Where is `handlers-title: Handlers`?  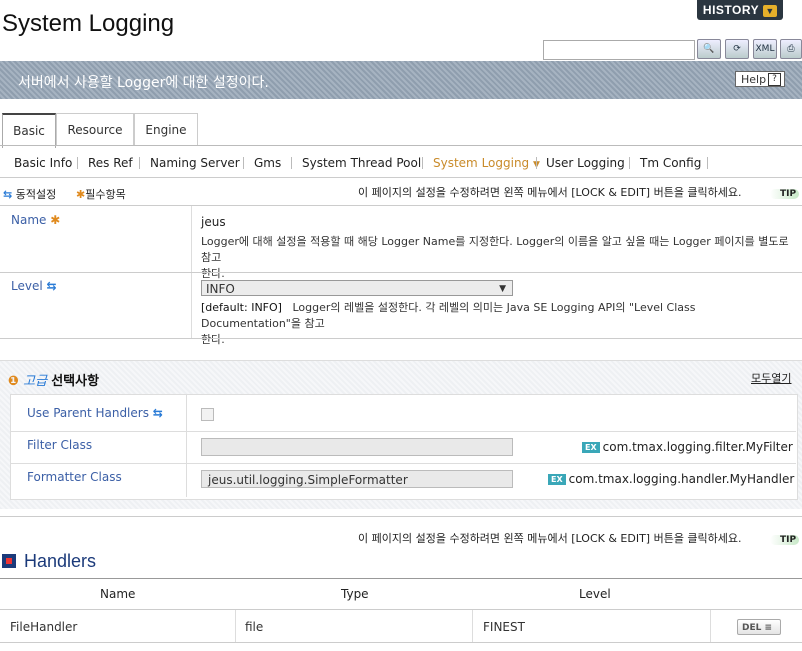 handlers-title: Handlers is located at coordinates (60, 561).